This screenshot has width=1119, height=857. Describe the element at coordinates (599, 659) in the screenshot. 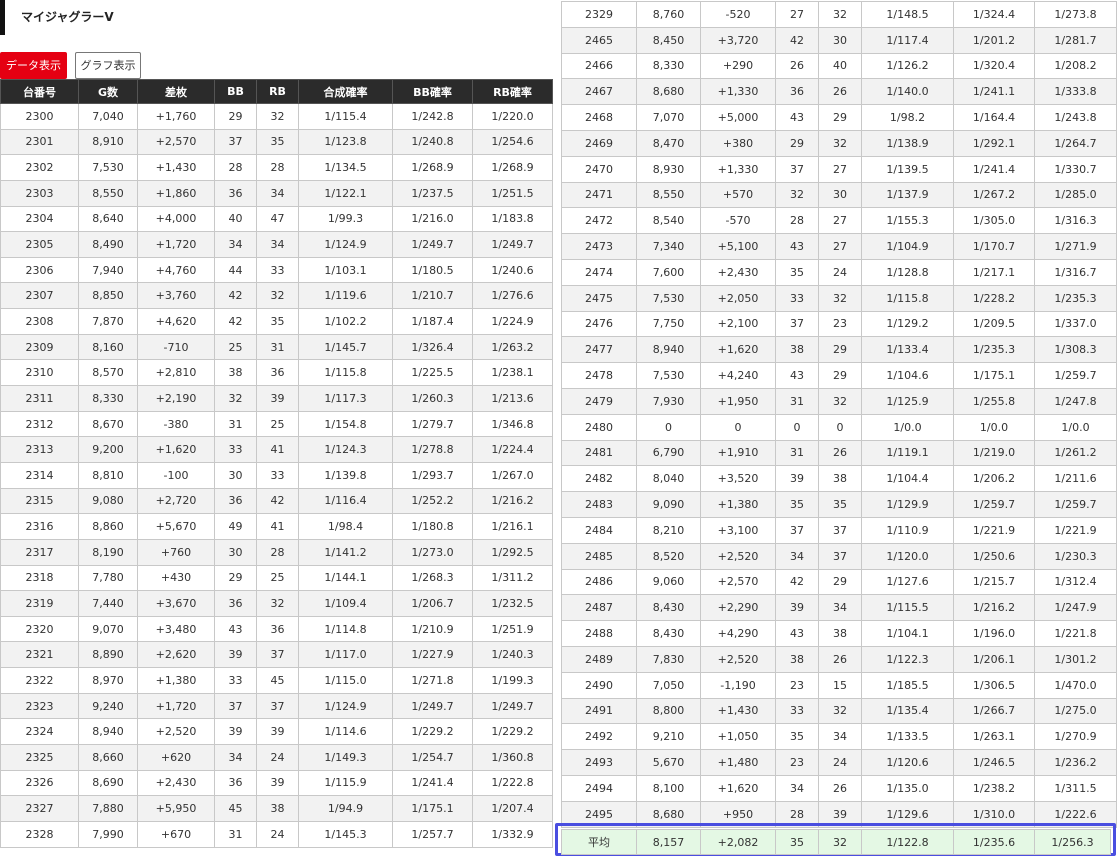

I see `cell-machine-no: 2489` at that location.